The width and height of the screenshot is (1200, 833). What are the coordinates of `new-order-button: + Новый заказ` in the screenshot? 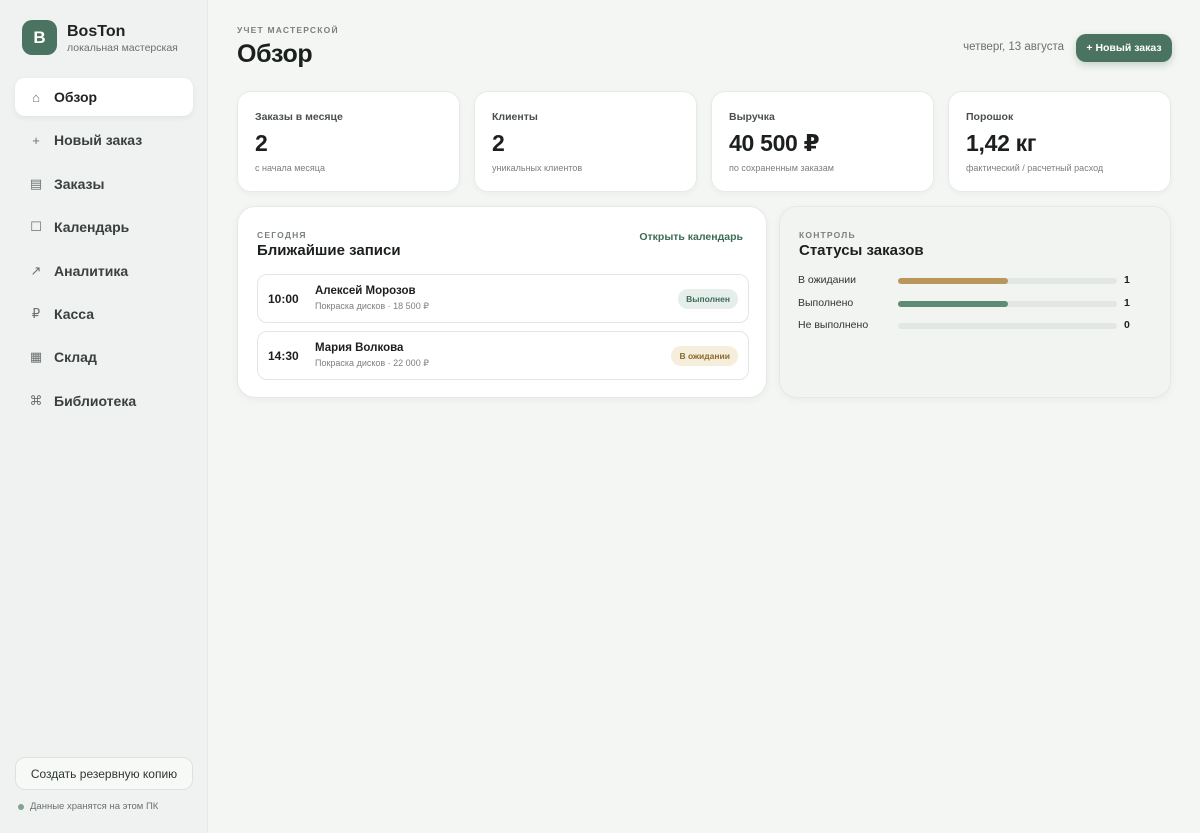 It's located at (1124, 48).